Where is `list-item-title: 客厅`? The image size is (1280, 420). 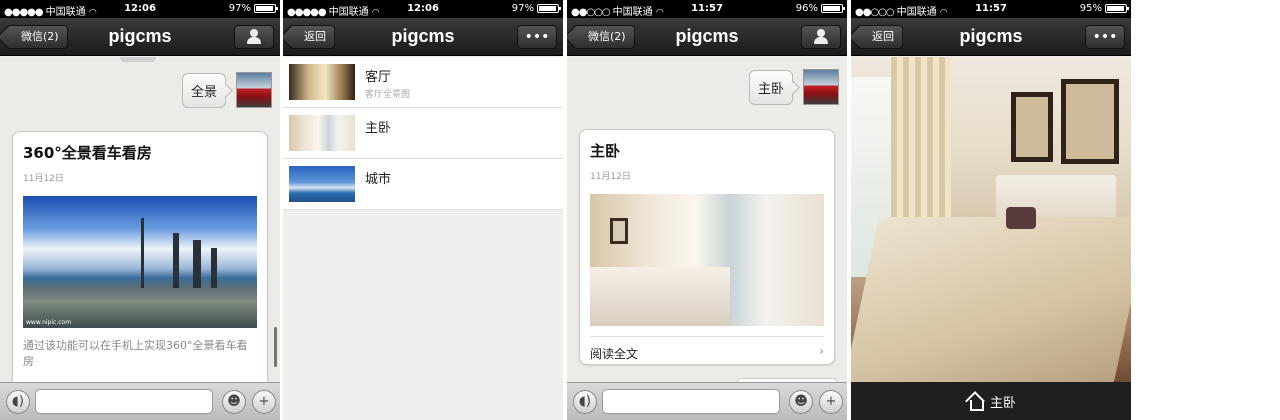
list-item-title: 客厅 is located at coordinates (378, 77).